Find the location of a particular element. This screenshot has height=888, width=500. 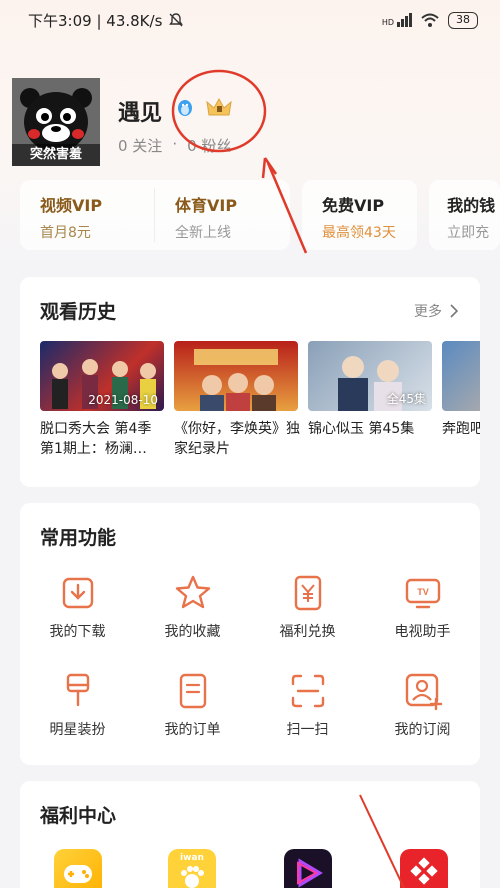

history-item: 奔跑吧 13期下 is located at coordinates (461, 390).